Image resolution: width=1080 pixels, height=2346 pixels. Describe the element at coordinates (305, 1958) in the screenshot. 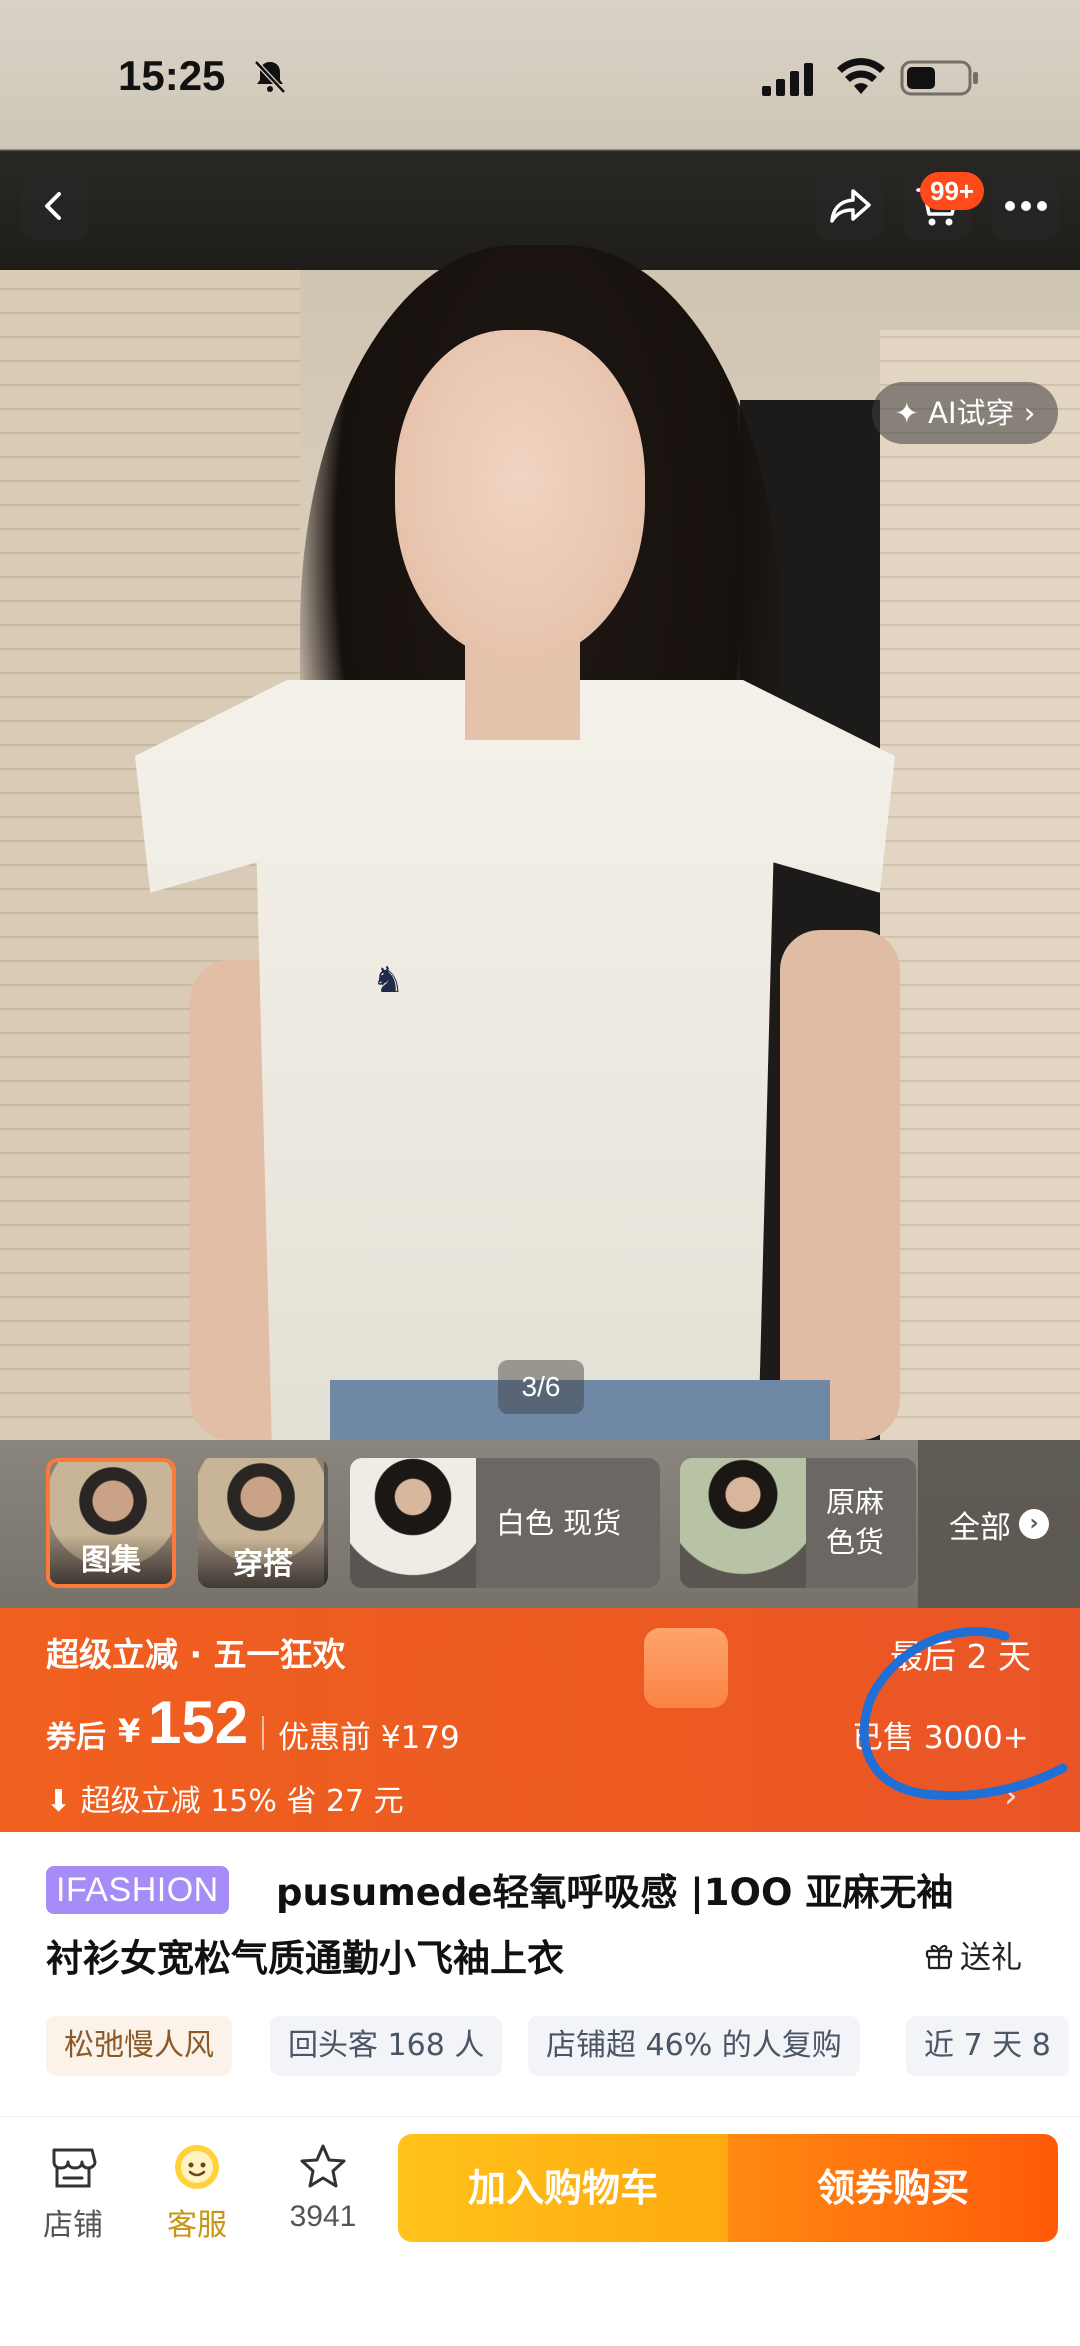

I see `product-title-line2: 衬衫女宽松气质通勤小飞袖上衣` at that location.